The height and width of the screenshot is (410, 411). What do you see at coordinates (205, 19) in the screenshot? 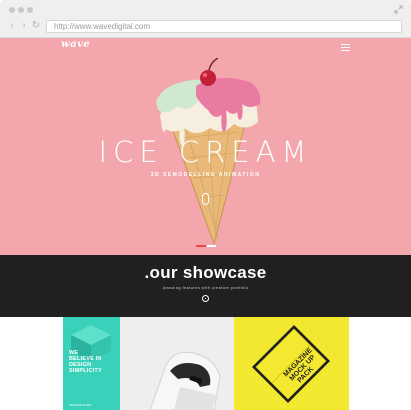
I see `browser-toolbar: ‹ › ↻ http://www.wavedigital.com` at bounding box center [205, 19].